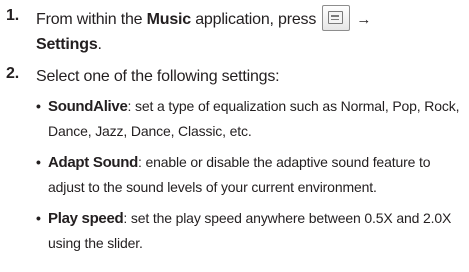 Image resolution: width=469 pixels, height=272 pixels. I want to click on setting-term: Play speed, so click(86, 218).